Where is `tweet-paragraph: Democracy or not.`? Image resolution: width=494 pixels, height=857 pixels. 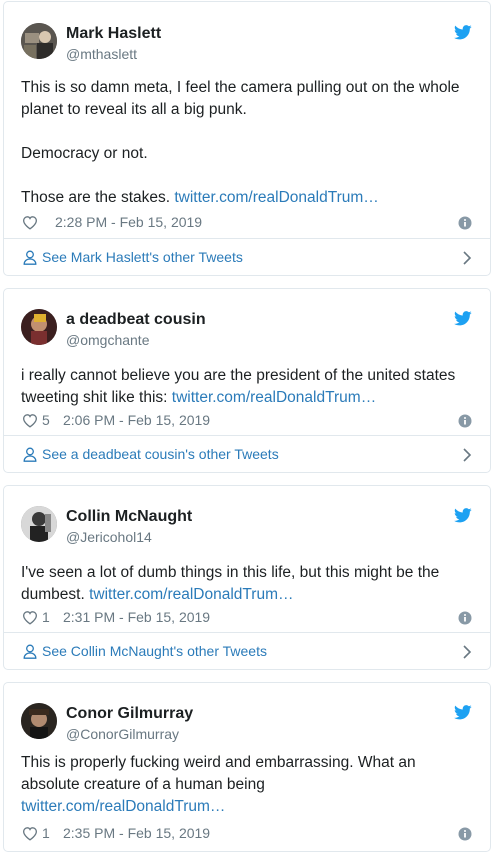
tweet-paragraph: Democracy or not. is located at coordinates (84, 153).